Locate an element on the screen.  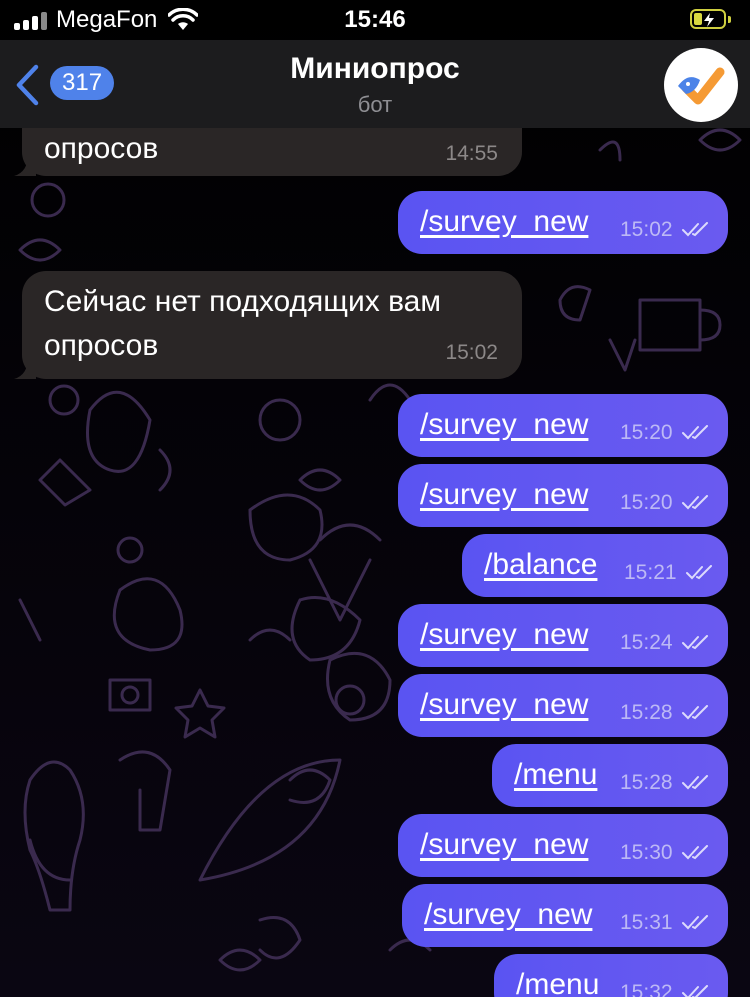
battery-charging-icon is located at coordinates (710, 19).